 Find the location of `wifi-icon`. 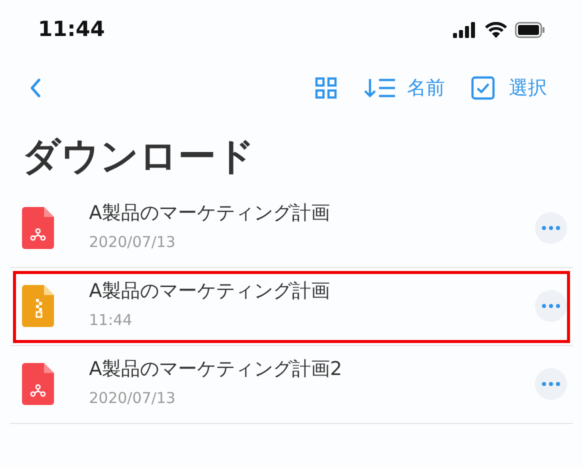

wifi-icon is located at coordinates (496, 30).